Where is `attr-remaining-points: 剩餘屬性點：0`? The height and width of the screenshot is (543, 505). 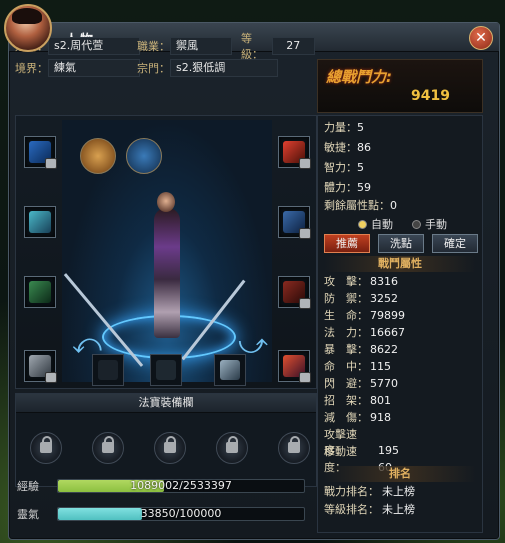 attr-remaining-points: 剩餘屬性點：0 is located at coordinates (360, 205).